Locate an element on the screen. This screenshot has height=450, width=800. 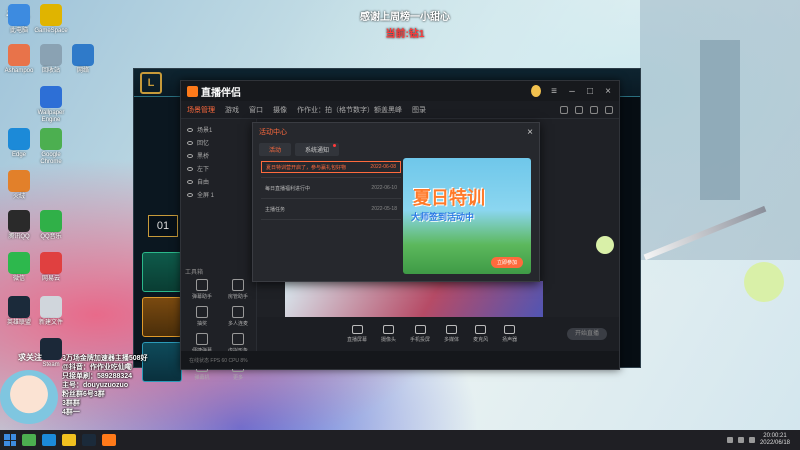
source-phone-button: 手机投屏 is located at coordinates (420, 334).